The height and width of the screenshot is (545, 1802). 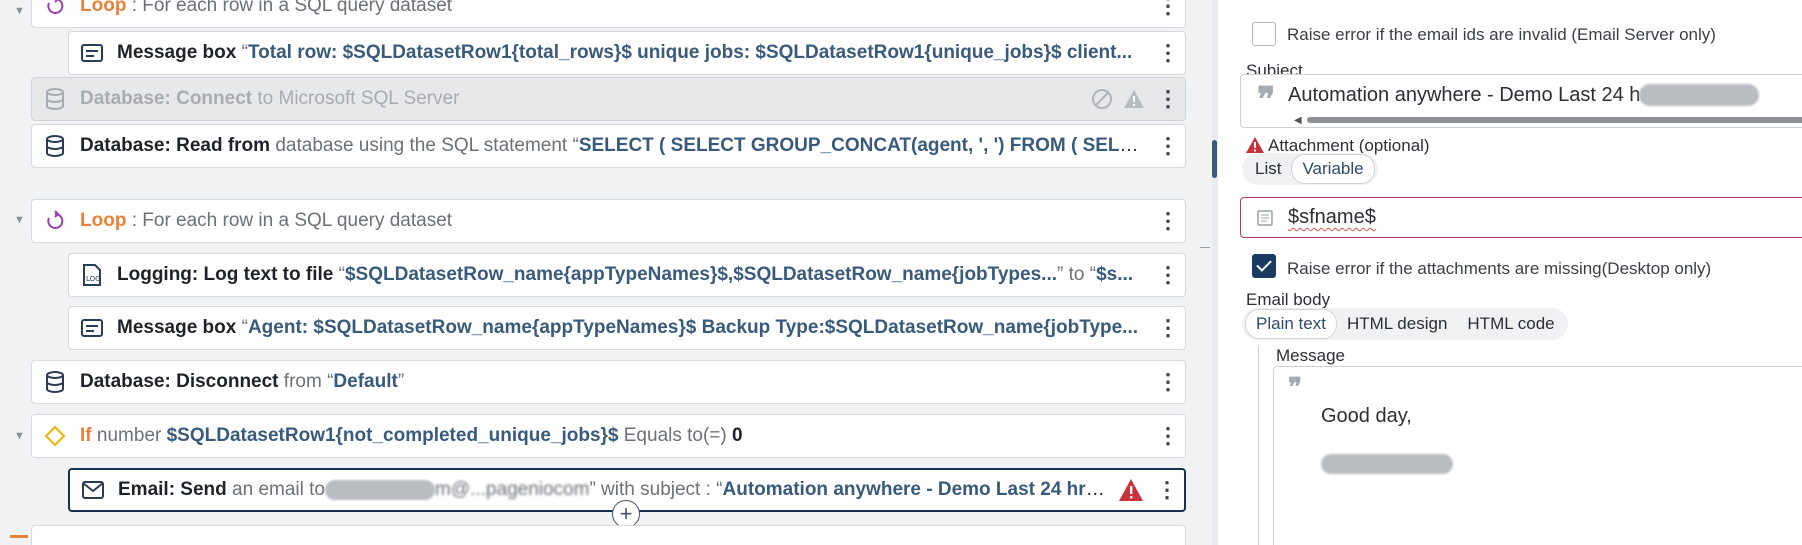 I want to click on action-label: Email: Send, so click(x=172, y=489).